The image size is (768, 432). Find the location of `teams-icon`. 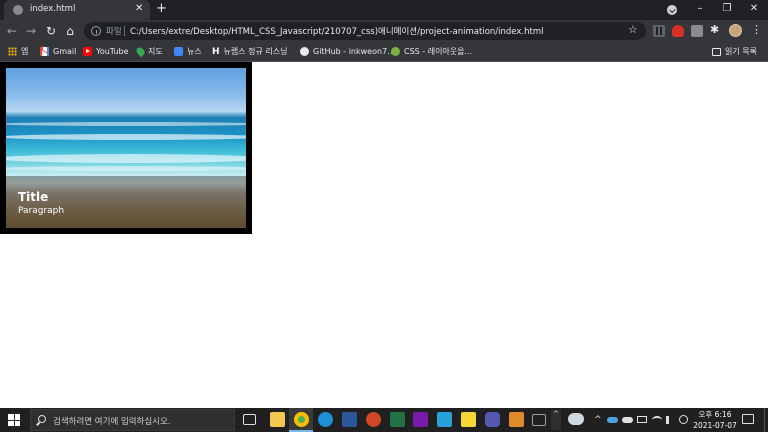

teams-icon is located at coordinates (492, 419).